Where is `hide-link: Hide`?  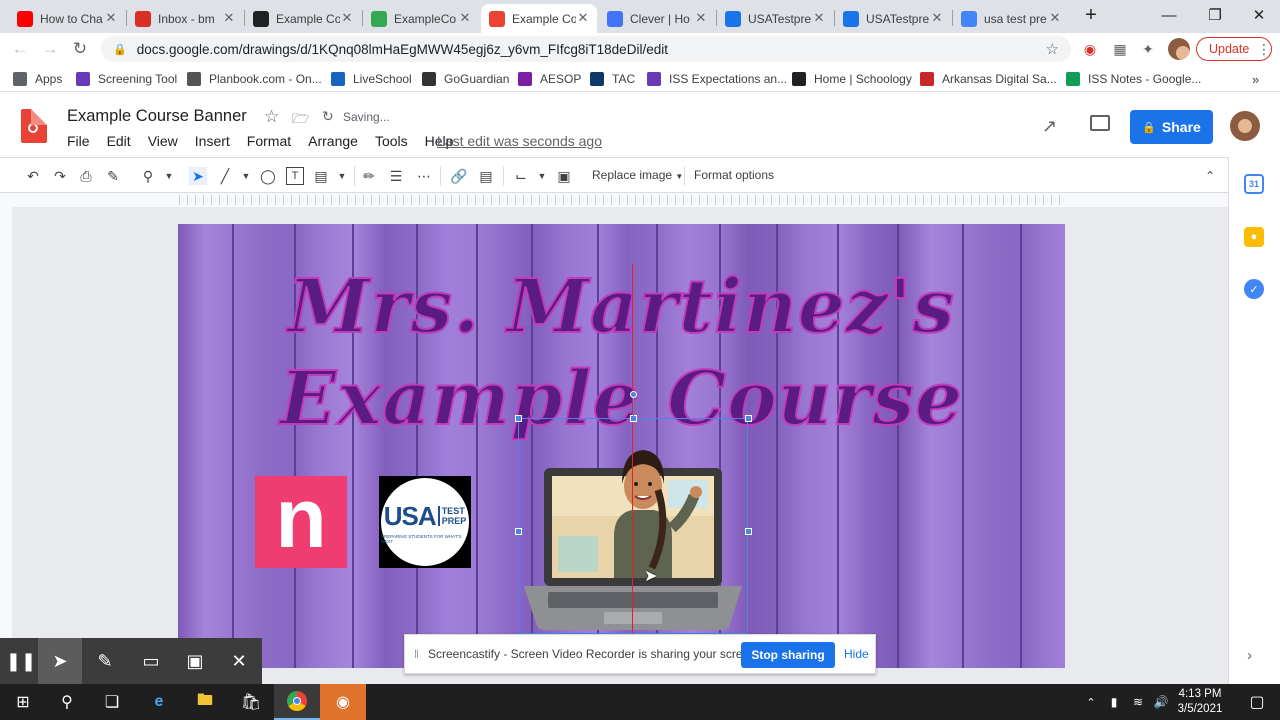 hide-link: Hide is located at coordinates (856, 654).